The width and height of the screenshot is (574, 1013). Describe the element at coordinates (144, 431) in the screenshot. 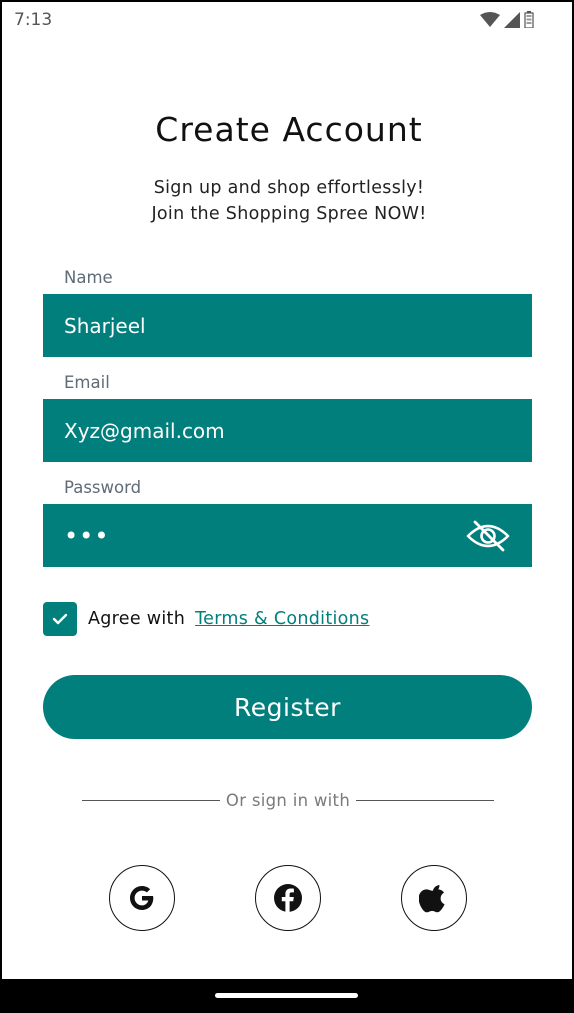

I see `email-field: Xyz@gmail.com` at that location.